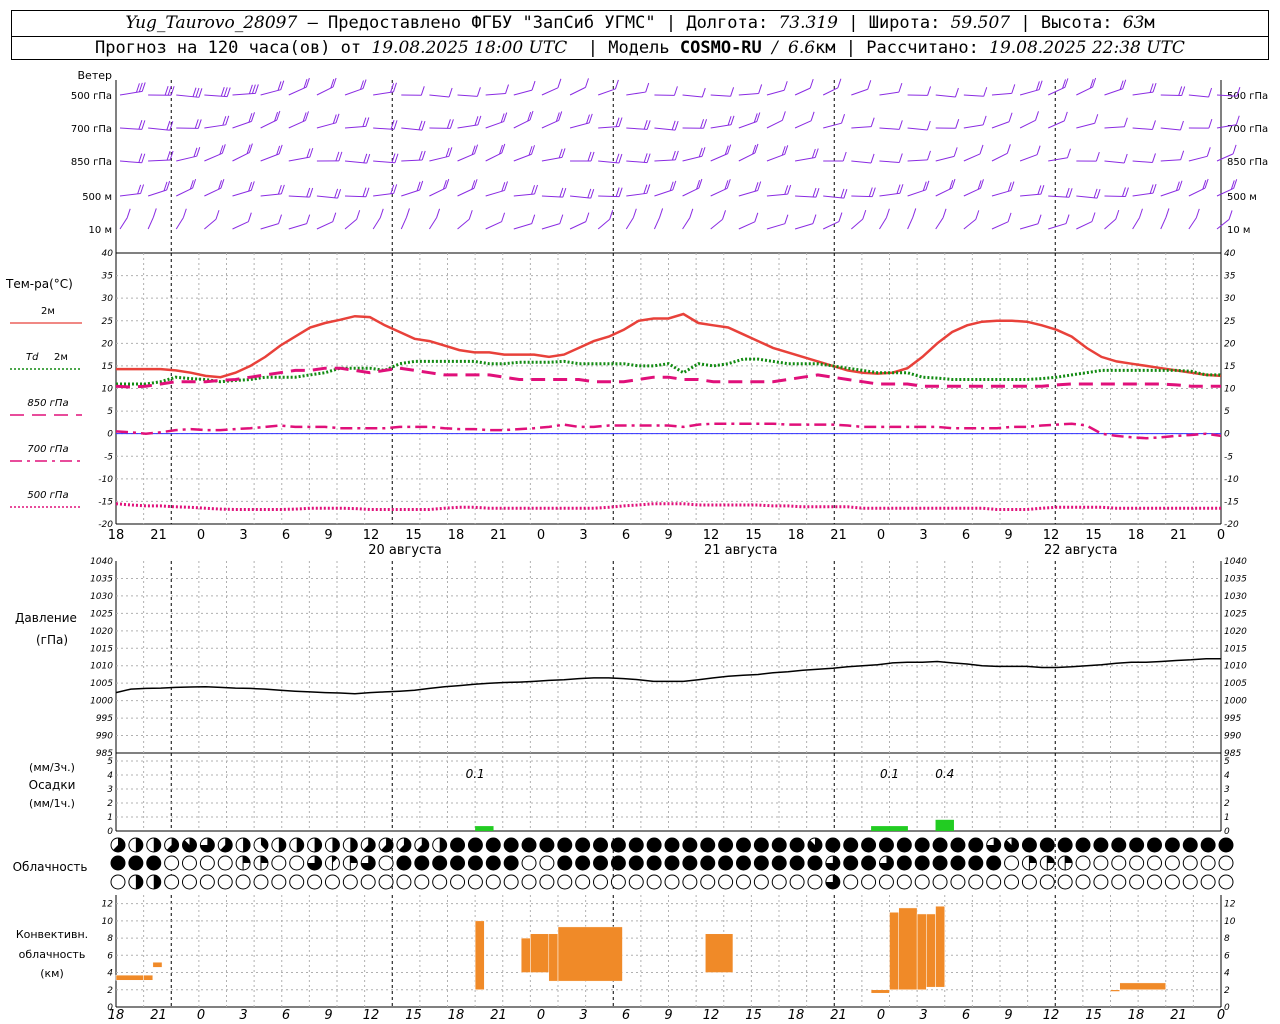 This screenshot has height=1024, width=1280. I want to click on conv-ytick-label: 10, so click(108, 922).